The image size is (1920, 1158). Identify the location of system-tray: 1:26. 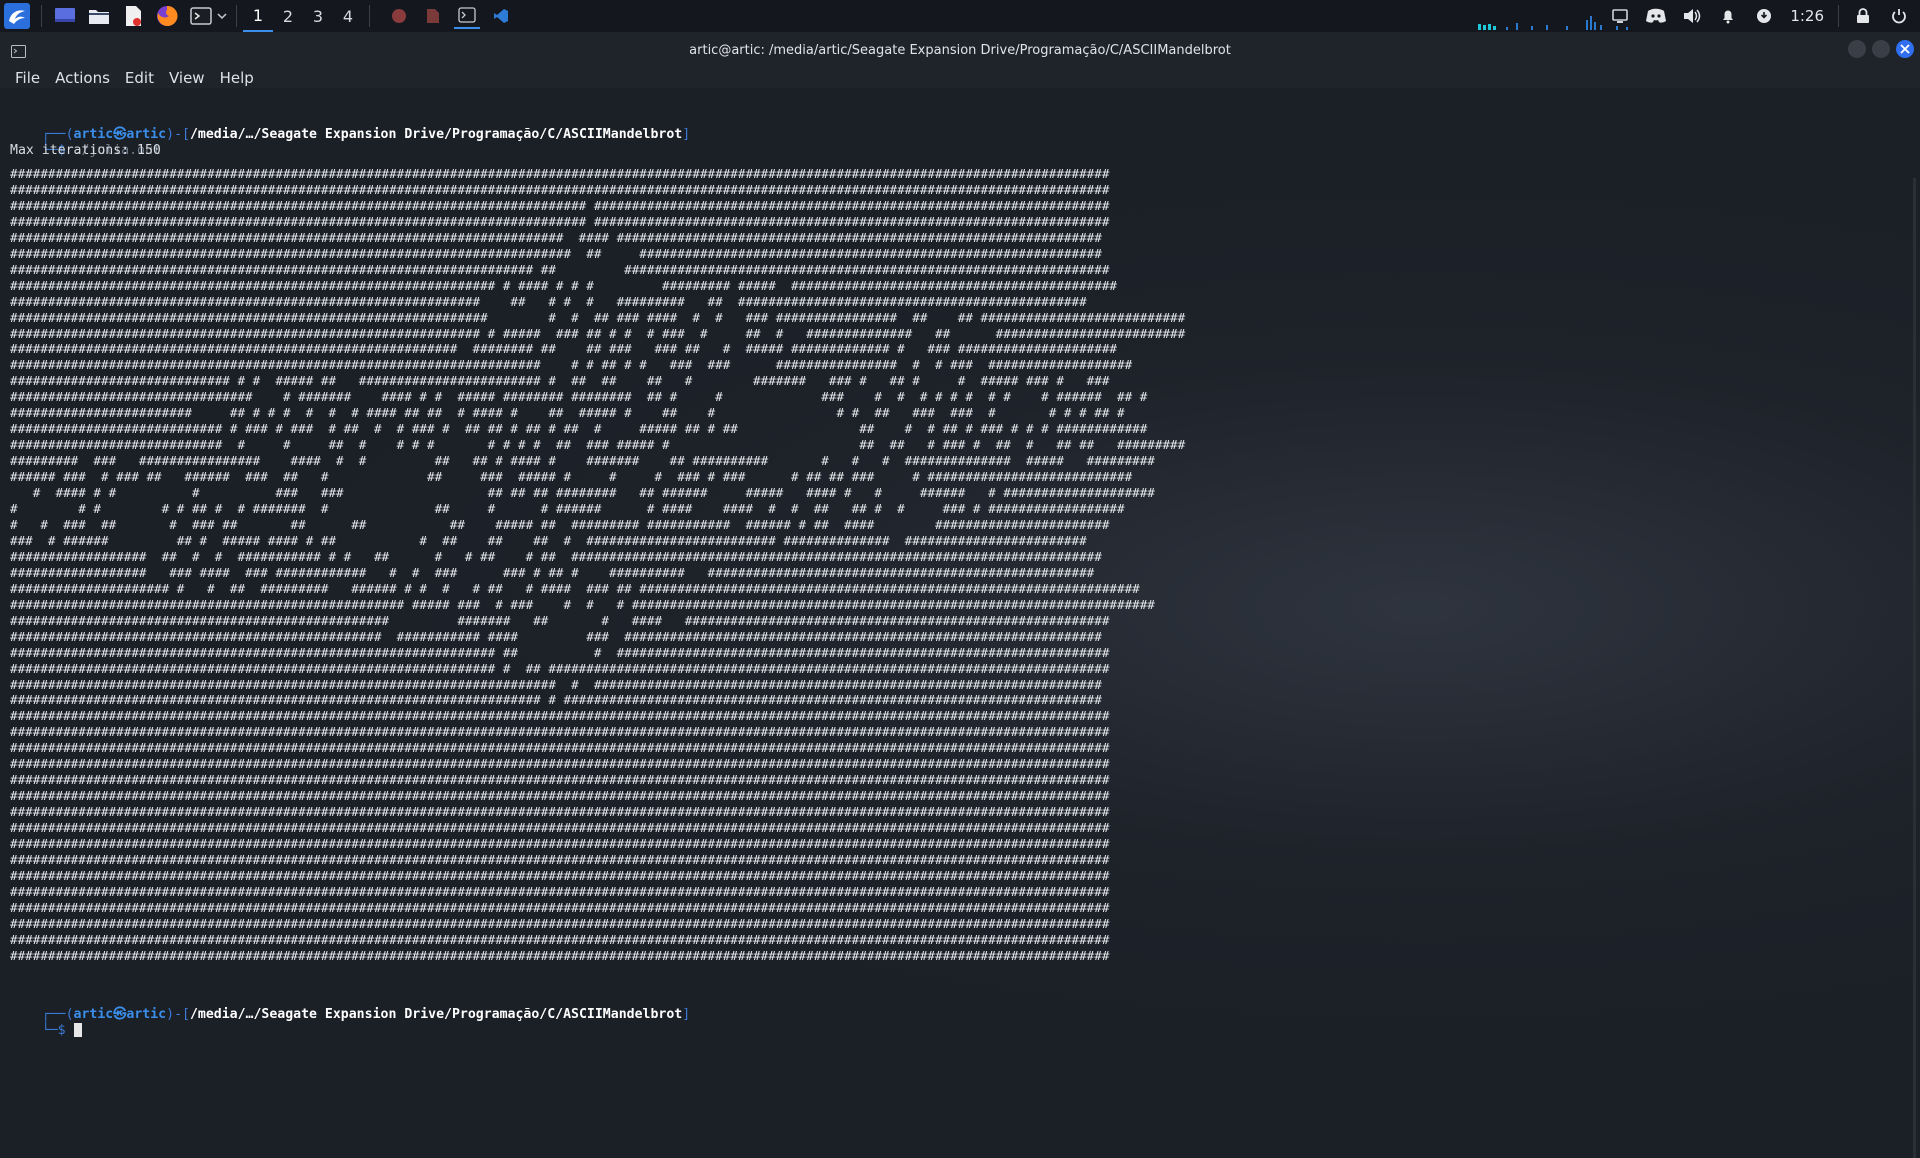
(1761, 16).